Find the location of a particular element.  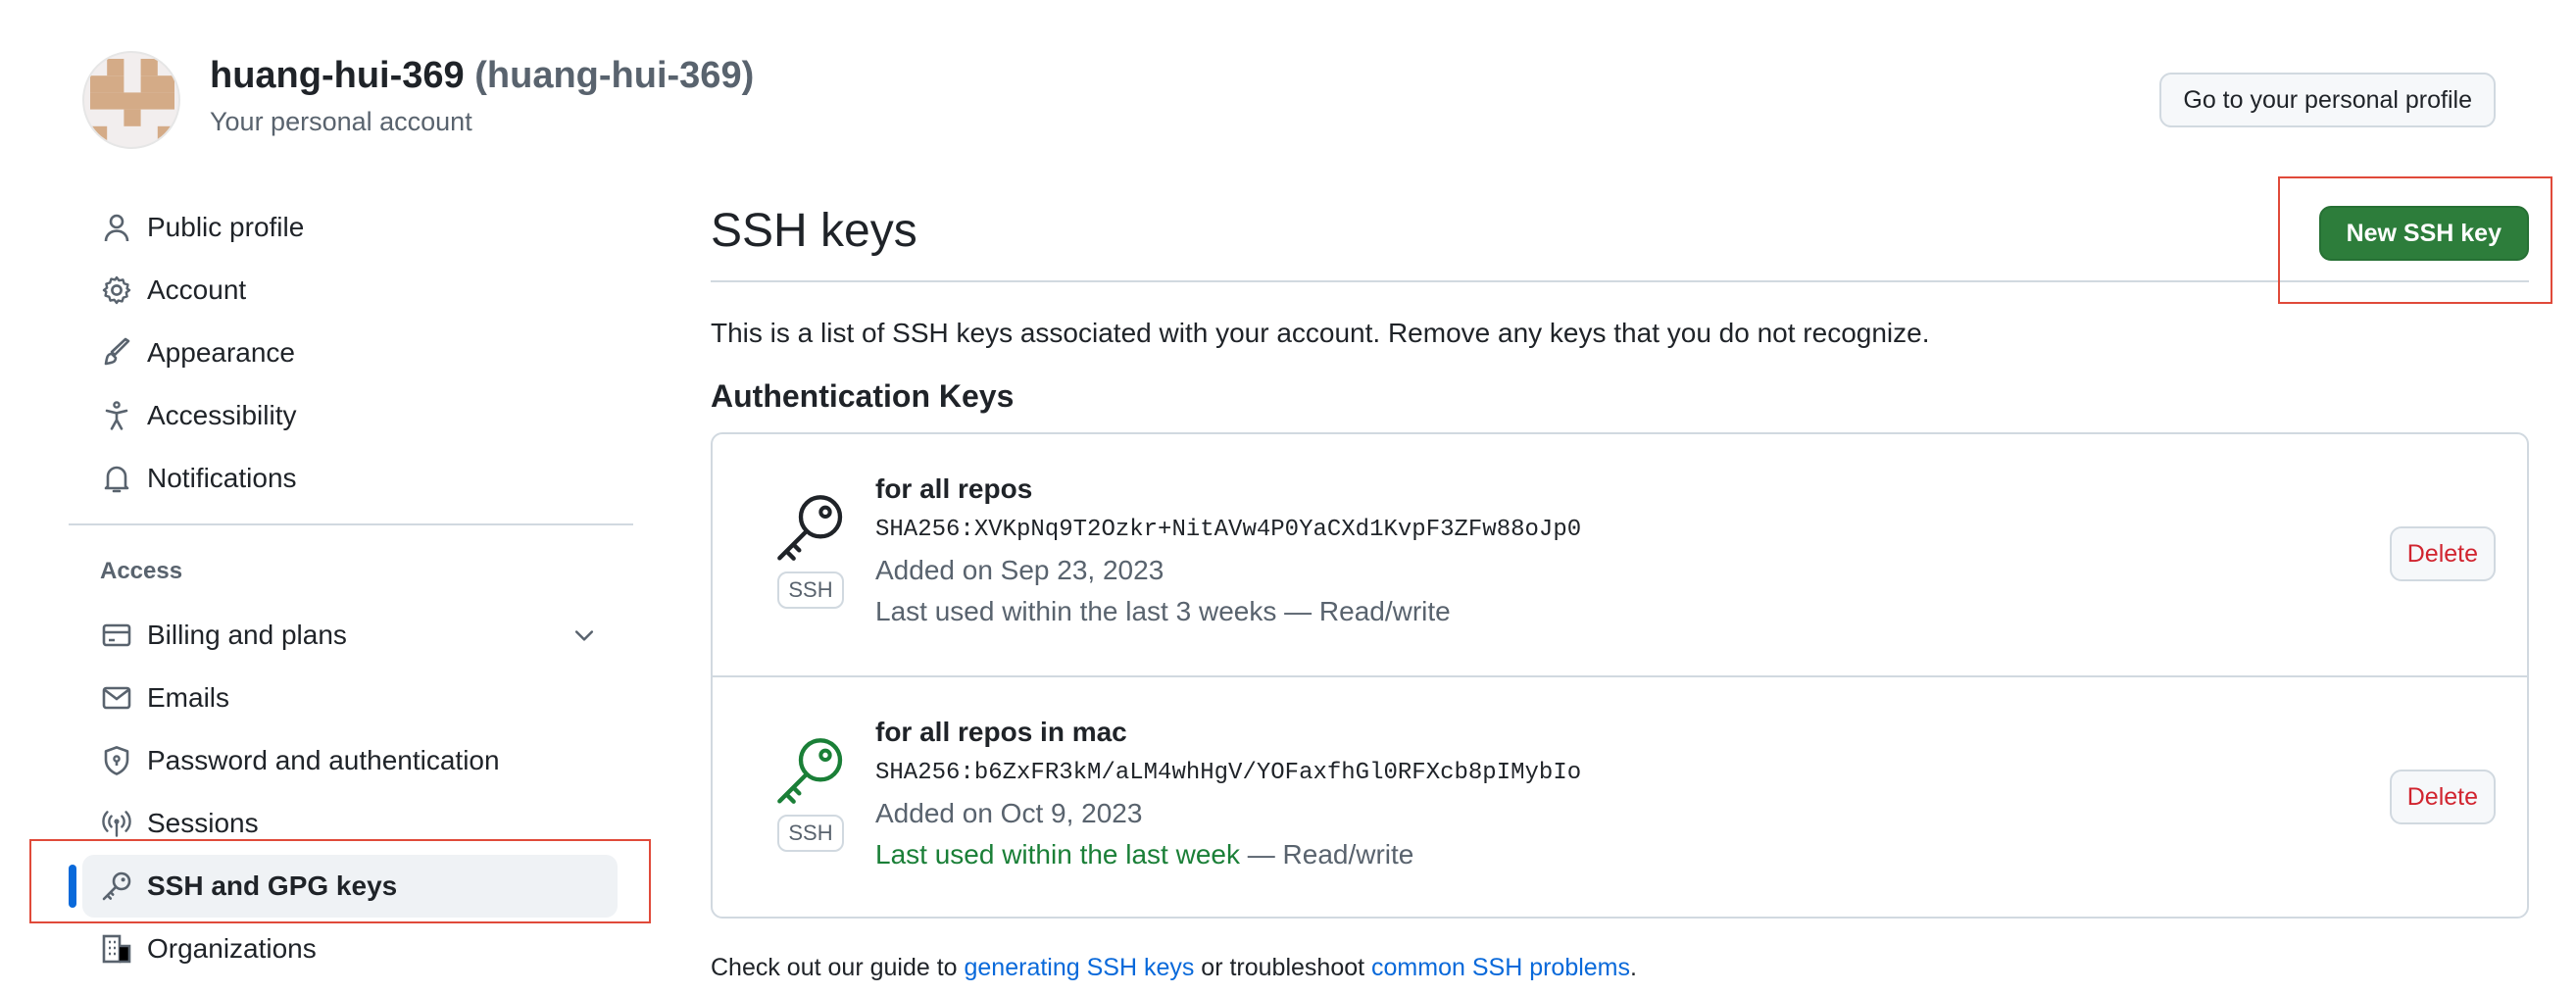

sidebar-item-label: Emails is located at coordinates (188, 697).